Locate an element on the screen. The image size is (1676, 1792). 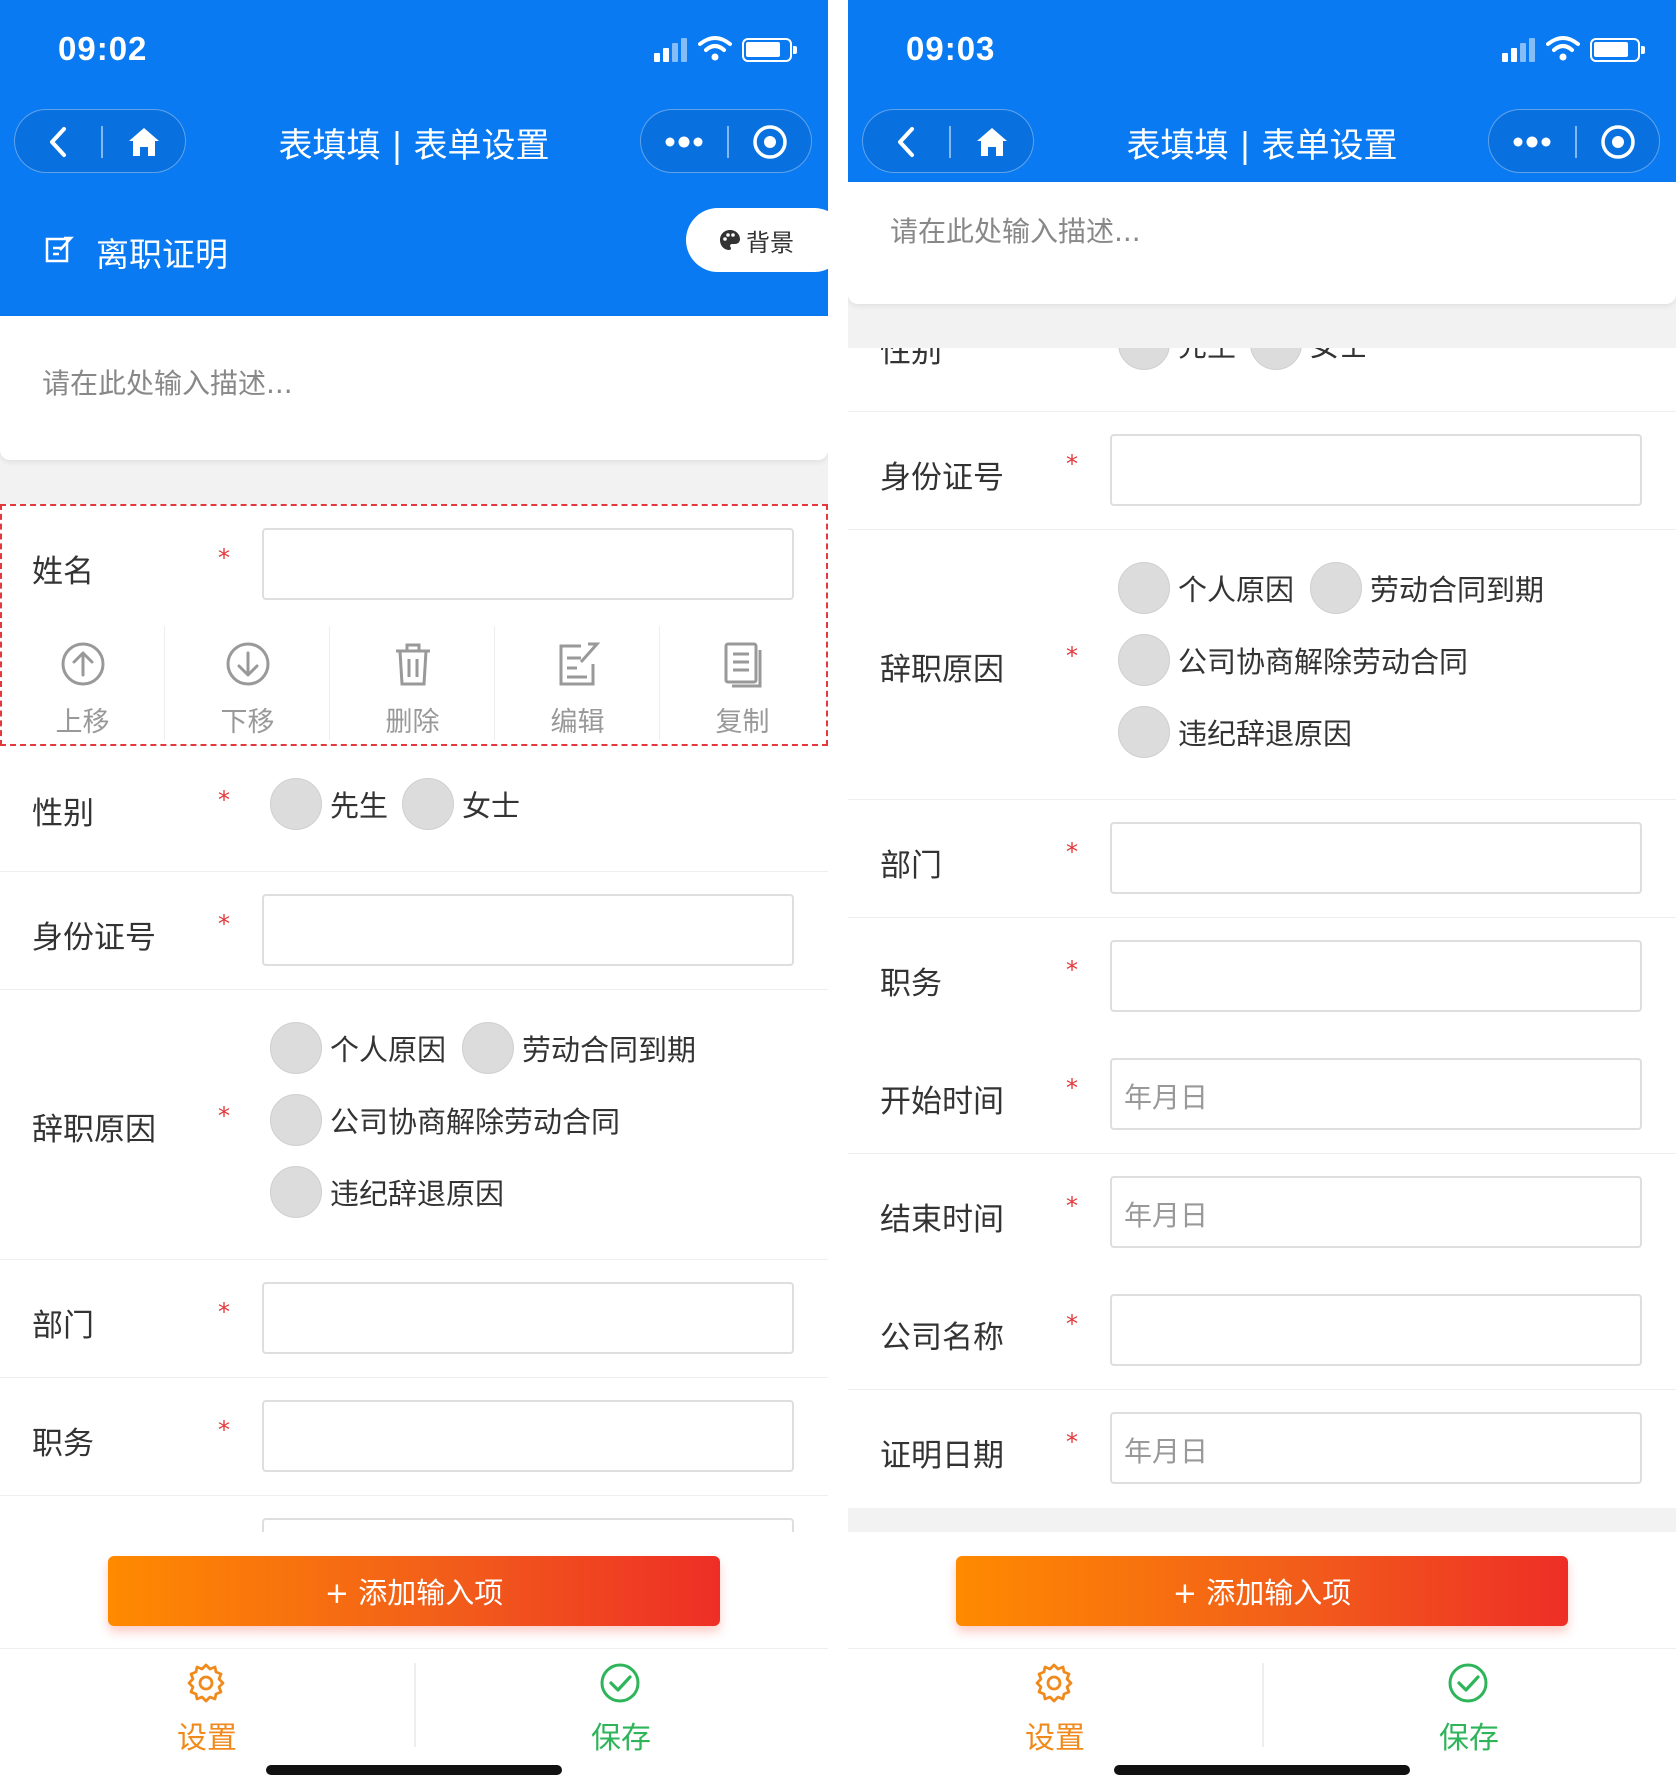
status-bar: 09:03 is located at coordinates (1262, 50).